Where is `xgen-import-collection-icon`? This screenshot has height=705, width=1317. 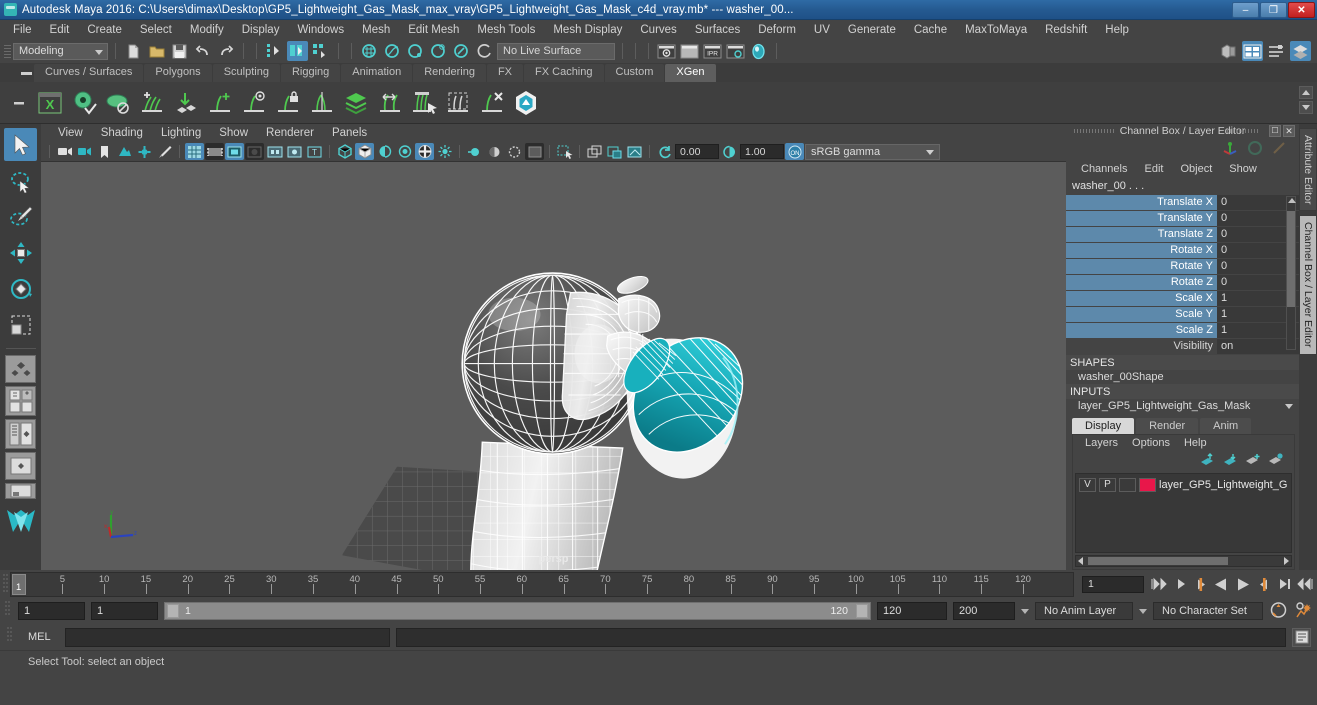
xgen-import-collection-icon is located at coordinates (186, 103).